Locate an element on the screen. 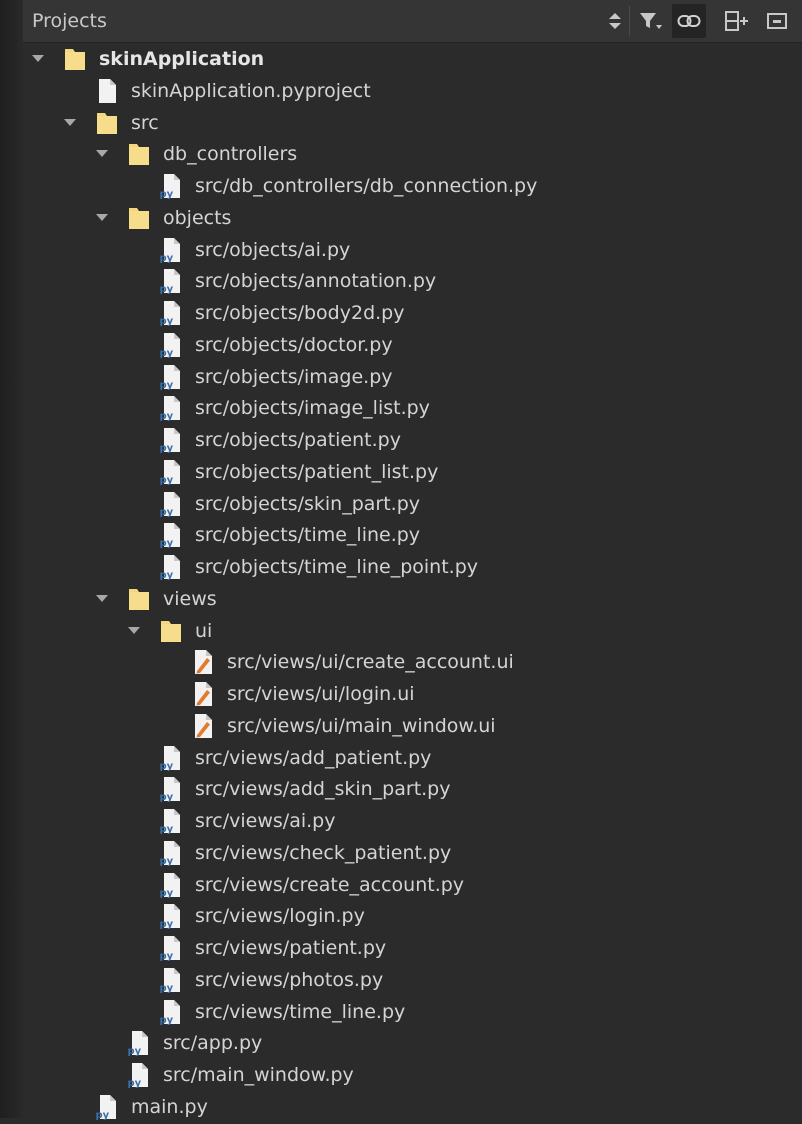 The width and height of the screenshot is (802, 1124). tree-item-label: src/objects/skin_part.py is located at coordinates (308, 503).